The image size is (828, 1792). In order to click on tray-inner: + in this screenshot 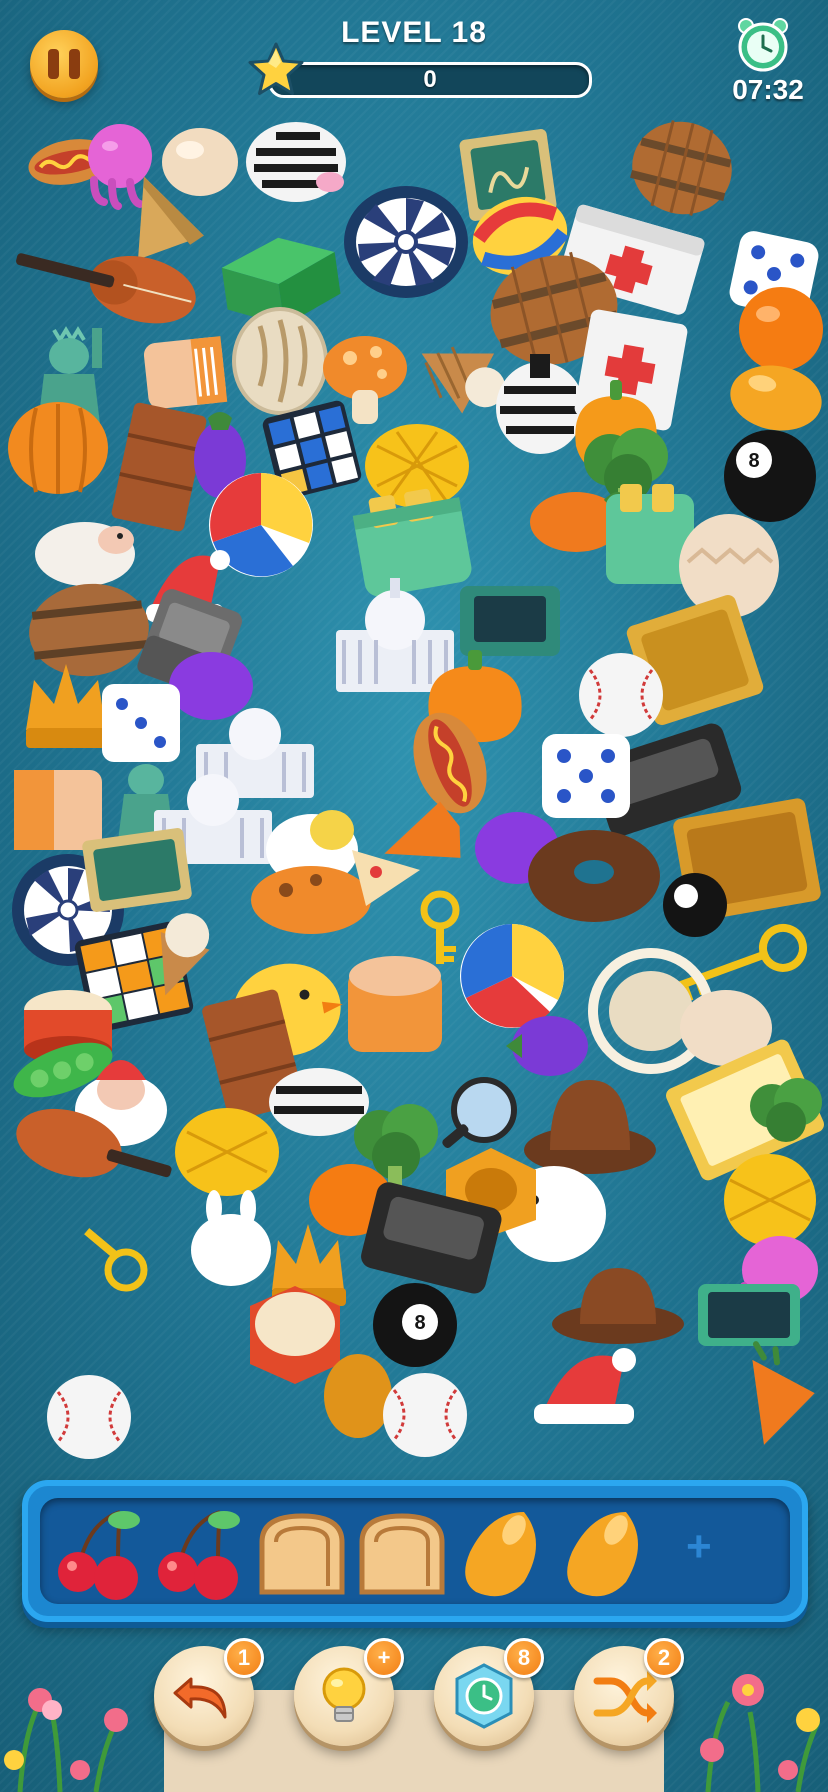, I will do `click(415, 1551)`.